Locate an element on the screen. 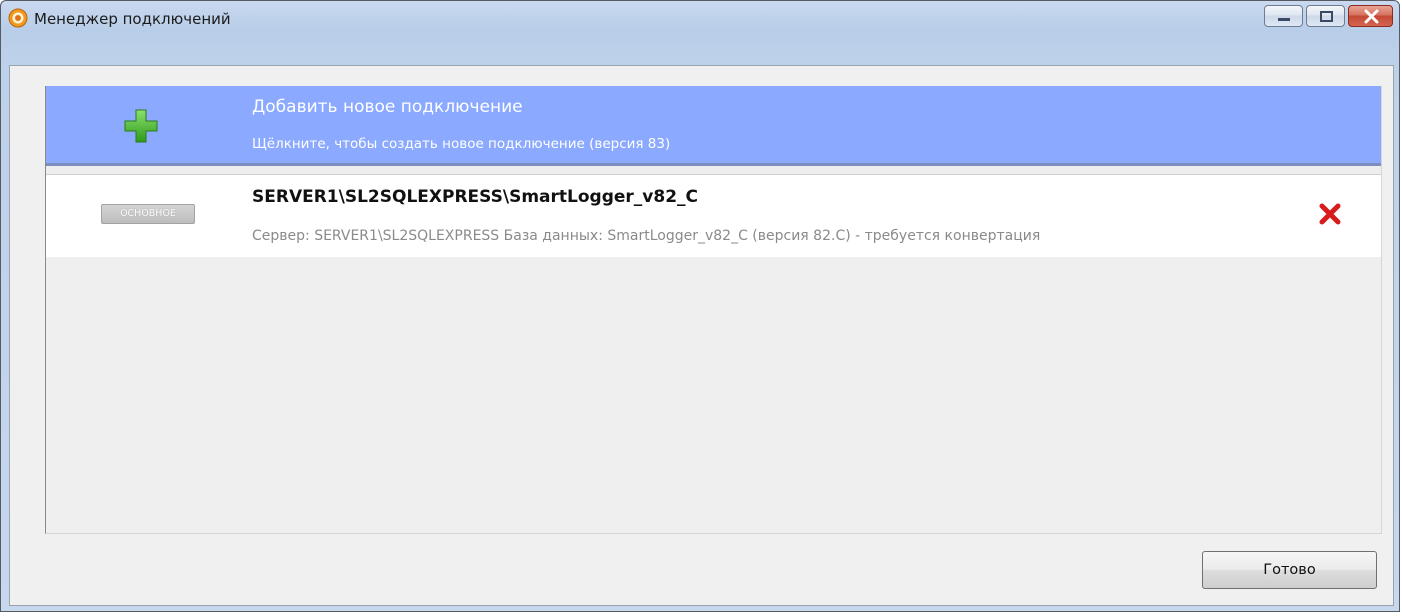 This screenshot has width=1402, height=616. maximize-button is located at coordinates (1325, 16).